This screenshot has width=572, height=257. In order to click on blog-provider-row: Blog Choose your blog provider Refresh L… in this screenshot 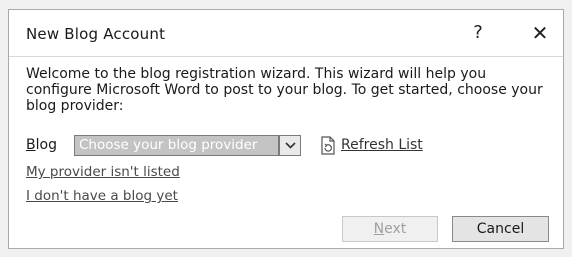, I will do `click(286, 146)`.